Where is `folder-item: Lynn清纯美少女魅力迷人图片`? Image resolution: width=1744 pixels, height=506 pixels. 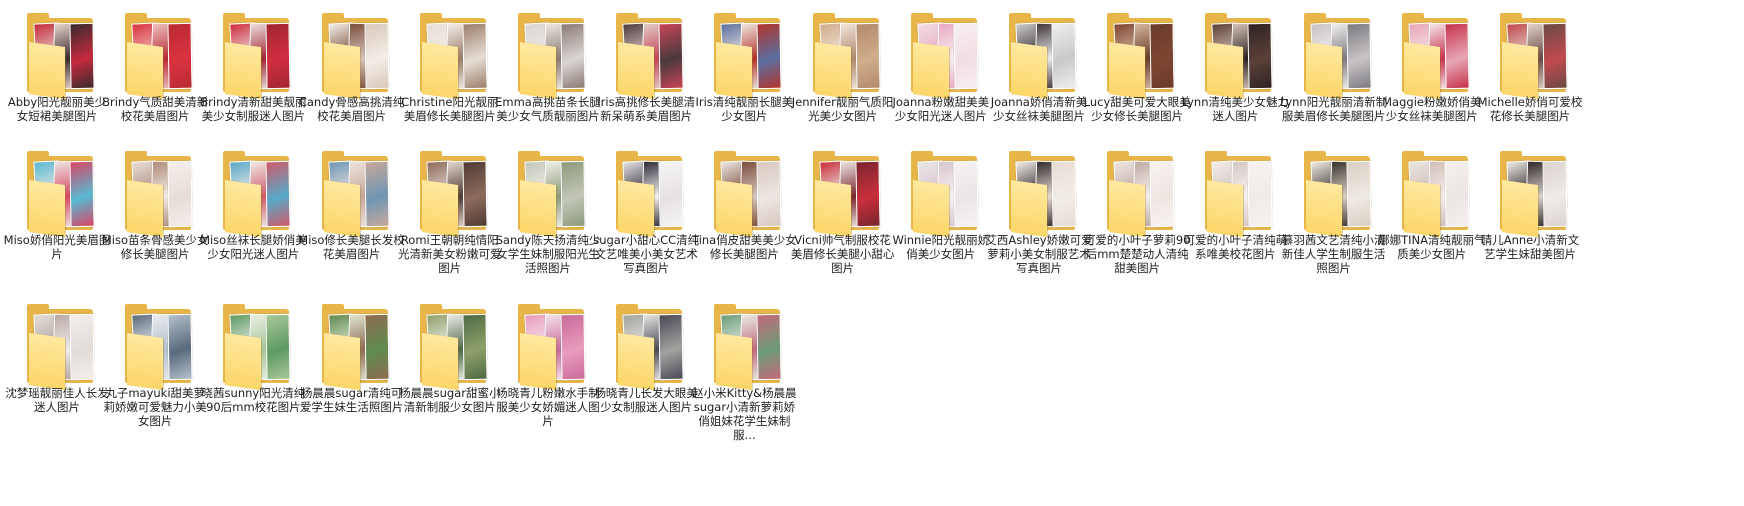 folder-item: Lynn清纯美少女魅力迷人图片 is located at coordinates (1235, 82).